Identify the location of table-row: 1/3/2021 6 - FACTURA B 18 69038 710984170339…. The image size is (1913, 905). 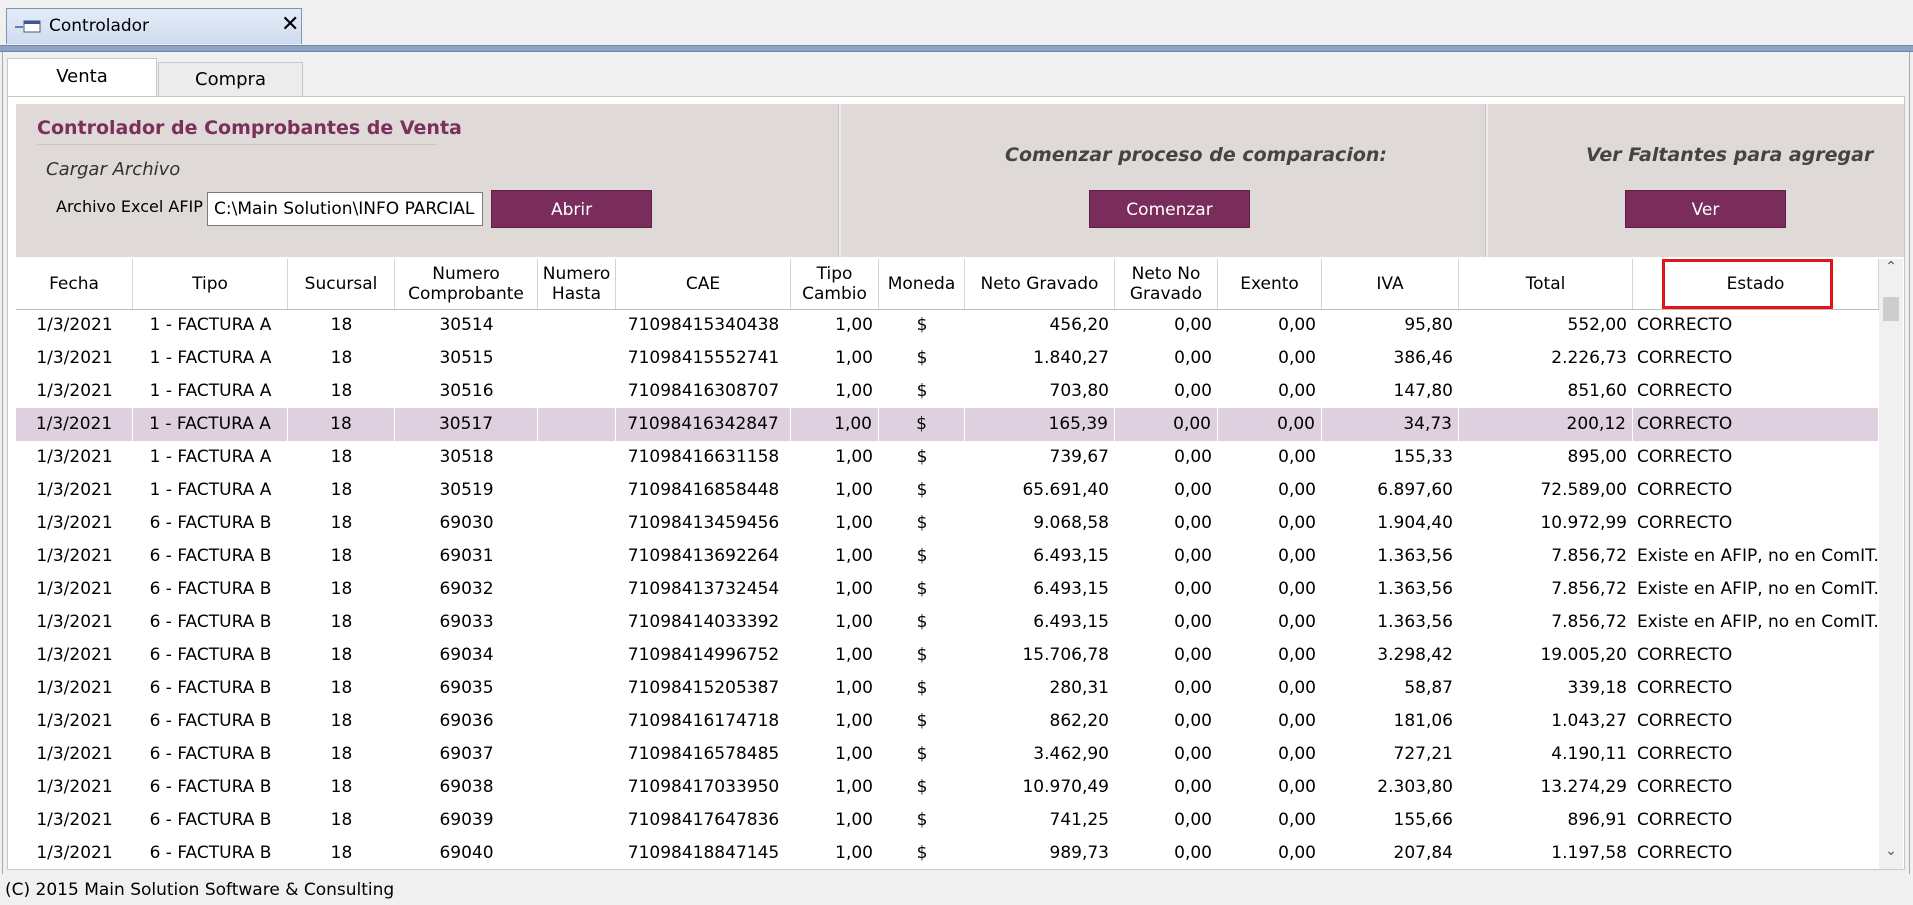
(947, 787).